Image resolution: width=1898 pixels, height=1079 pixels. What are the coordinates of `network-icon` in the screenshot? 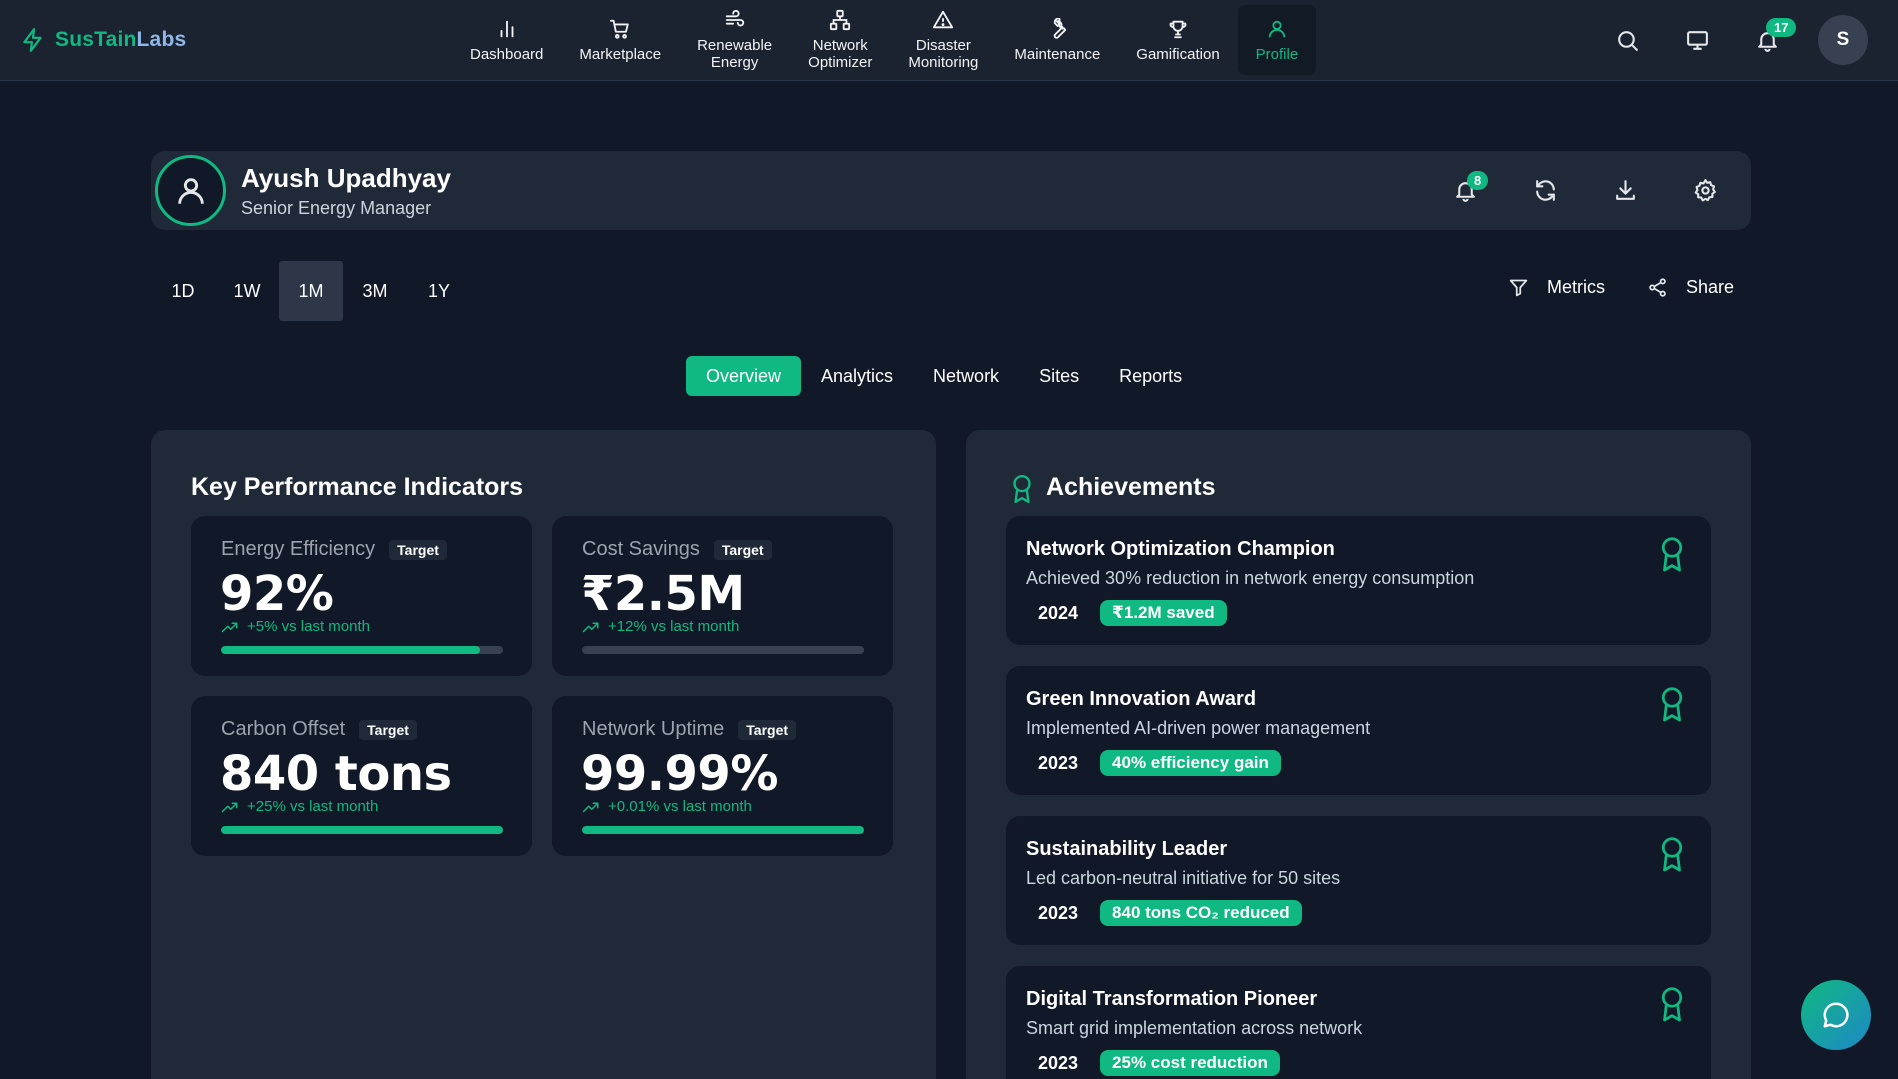 It's located at (840, 20).